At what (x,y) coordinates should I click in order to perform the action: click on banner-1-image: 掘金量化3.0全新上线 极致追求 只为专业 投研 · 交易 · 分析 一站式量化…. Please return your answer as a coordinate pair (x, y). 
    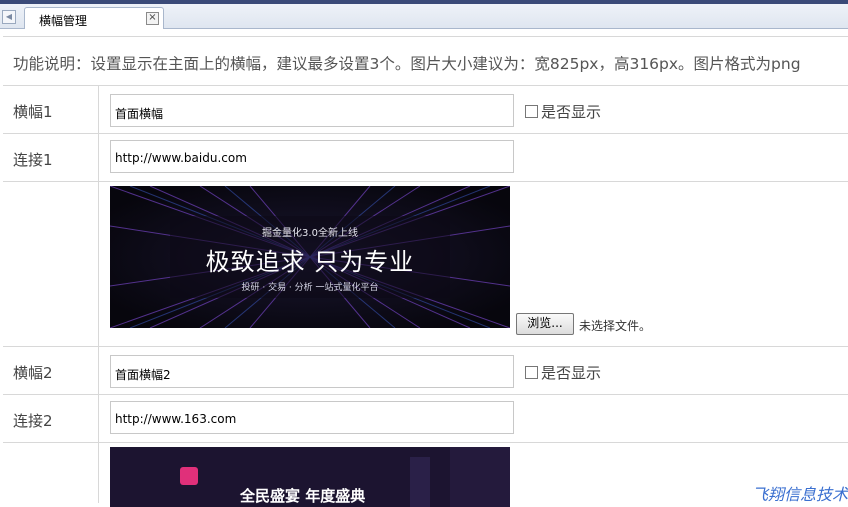
    Looking at the image, I should click on (310, 257).